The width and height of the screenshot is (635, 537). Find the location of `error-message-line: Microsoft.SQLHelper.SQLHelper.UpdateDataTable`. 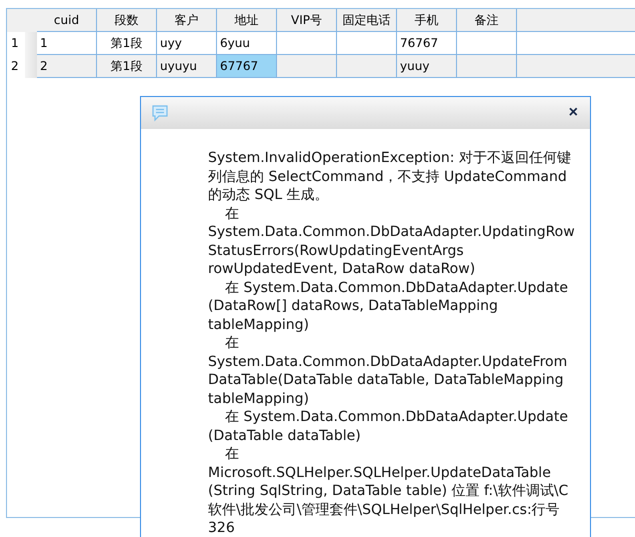

error-message-line: Microsoft.SQLHelper.SQLHelper.UpdateDataTable is located at coordinates (380, 473).